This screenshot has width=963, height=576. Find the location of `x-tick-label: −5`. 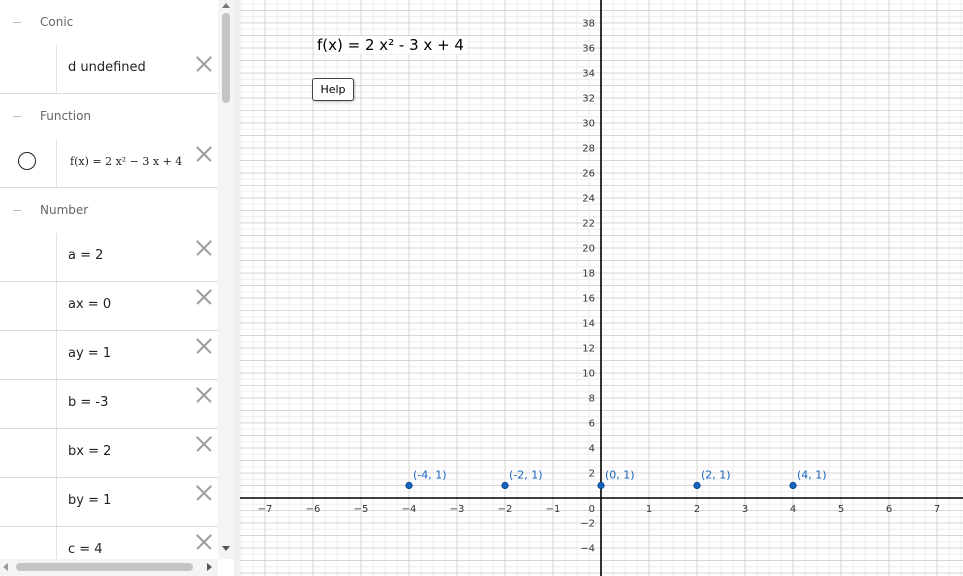

x-tick-label: −5 is located at coordinates (361, 509).